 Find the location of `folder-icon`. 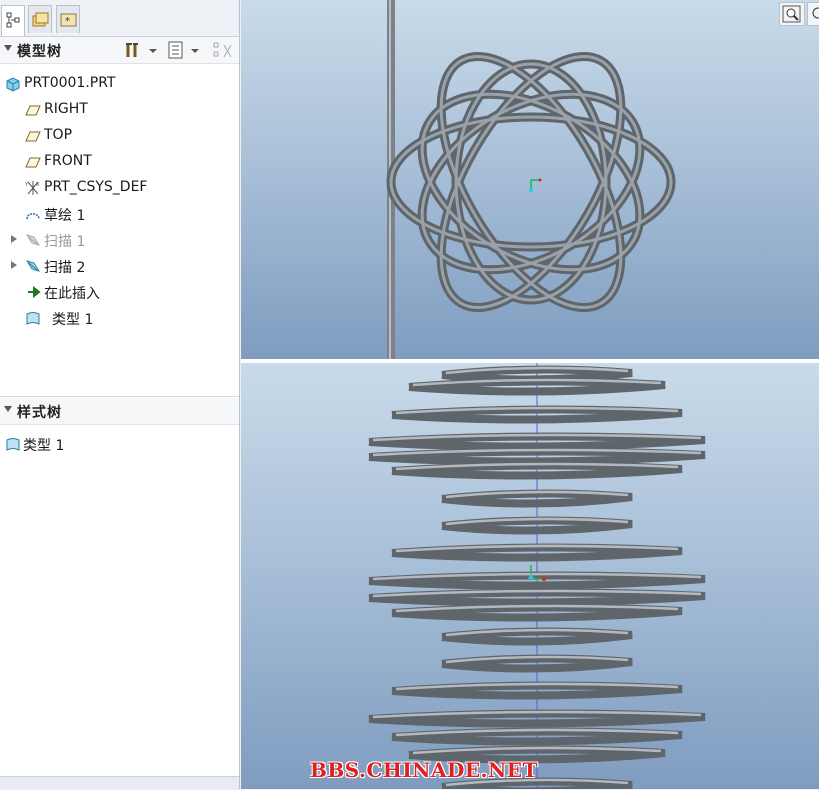

folder-icon is located at coordinates (40, 19).